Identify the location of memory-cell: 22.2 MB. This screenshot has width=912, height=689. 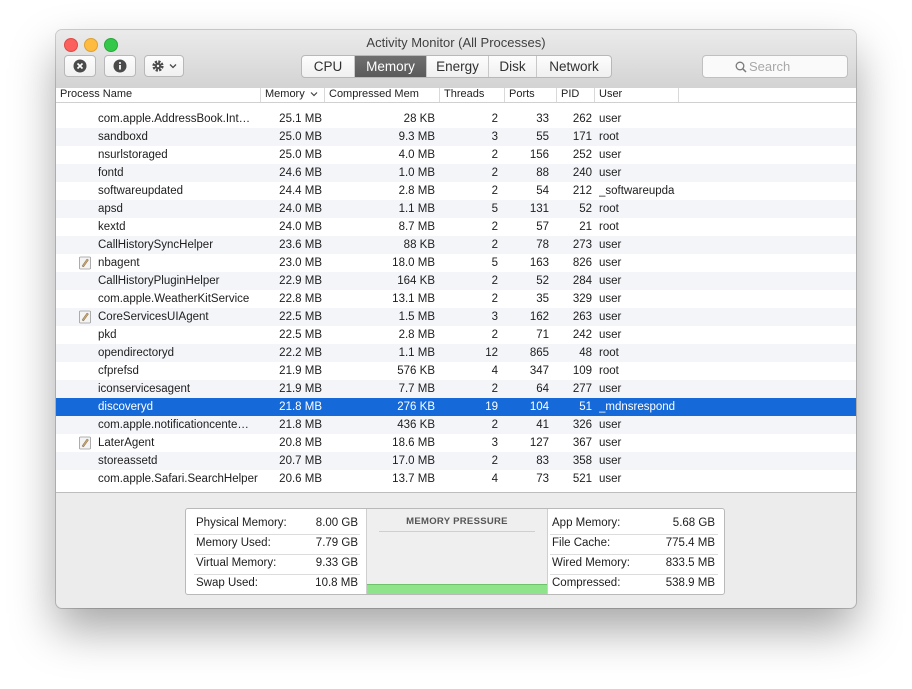
(300, 353).